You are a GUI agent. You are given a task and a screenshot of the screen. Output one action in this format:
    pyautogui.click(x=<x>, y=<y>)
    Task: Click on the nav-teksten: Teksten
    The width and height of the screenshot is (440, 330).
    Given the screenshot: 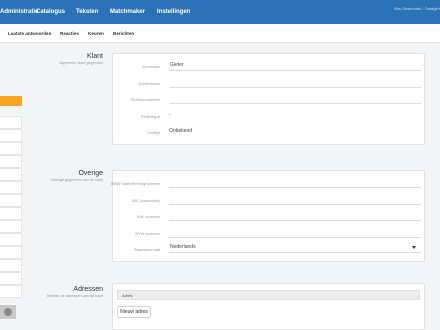 What is the action you would take?
    pyautogui.click(x=87, y=12)
    